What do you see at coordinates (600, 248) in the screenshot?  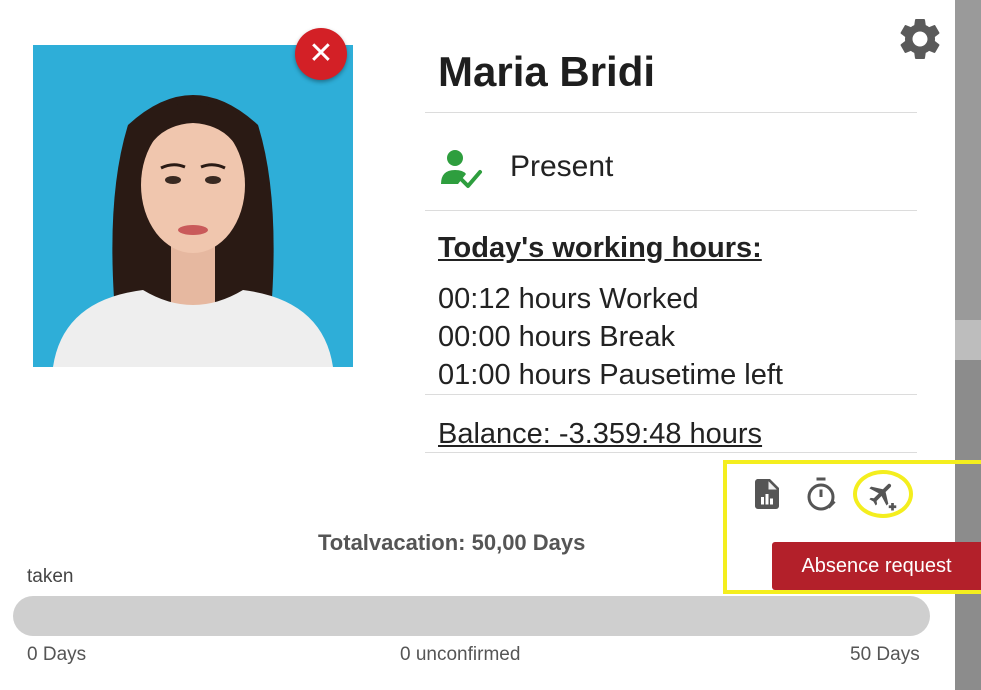 I see `working-hours-title: Today's working hours:` at bounding box center [600, 248].